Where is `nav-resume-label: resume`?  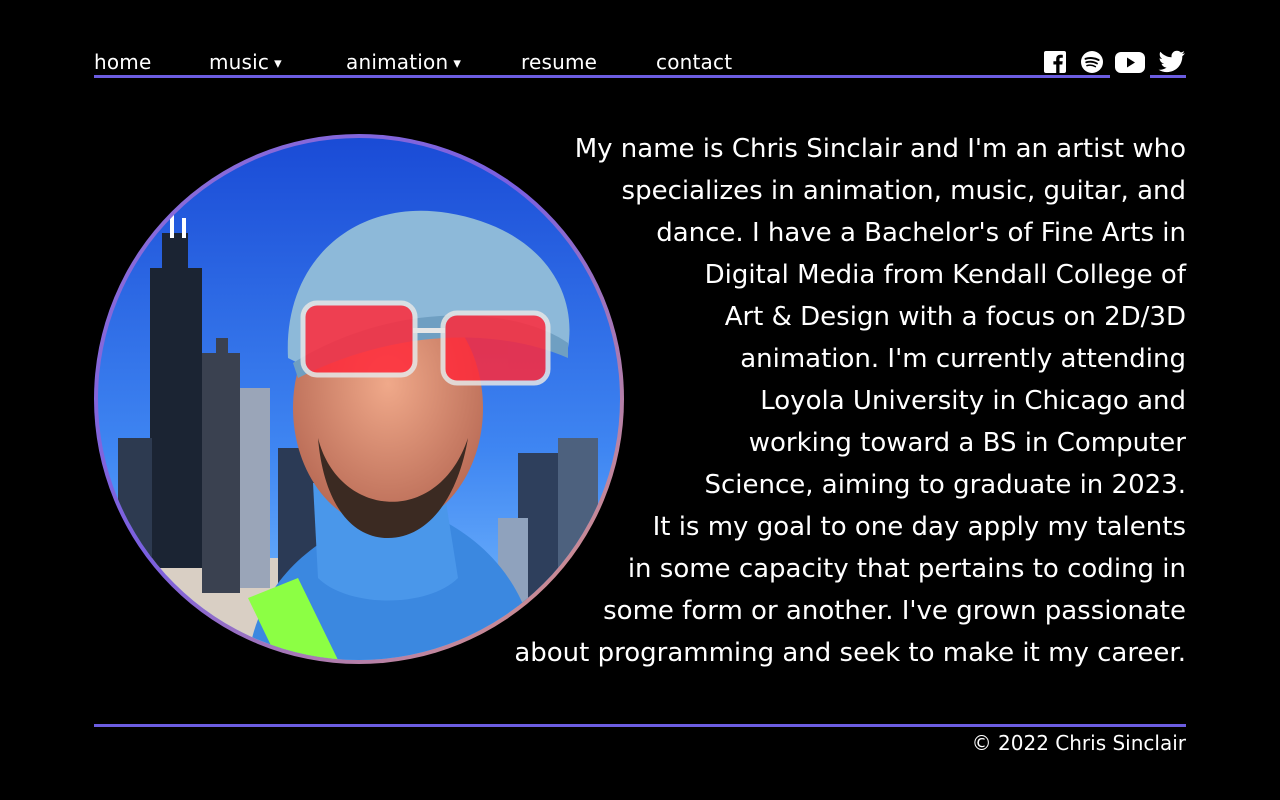
nav-resume-label: resume is located at coordinates (559, 62).